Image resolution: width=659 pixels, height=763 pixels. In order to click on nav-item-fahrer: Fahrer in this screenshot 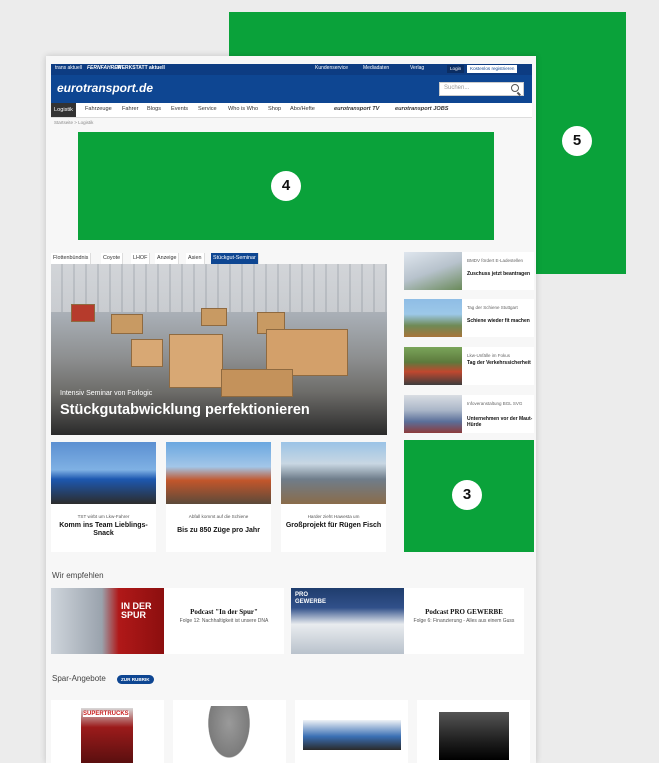, I will do `click(130, 109)`.